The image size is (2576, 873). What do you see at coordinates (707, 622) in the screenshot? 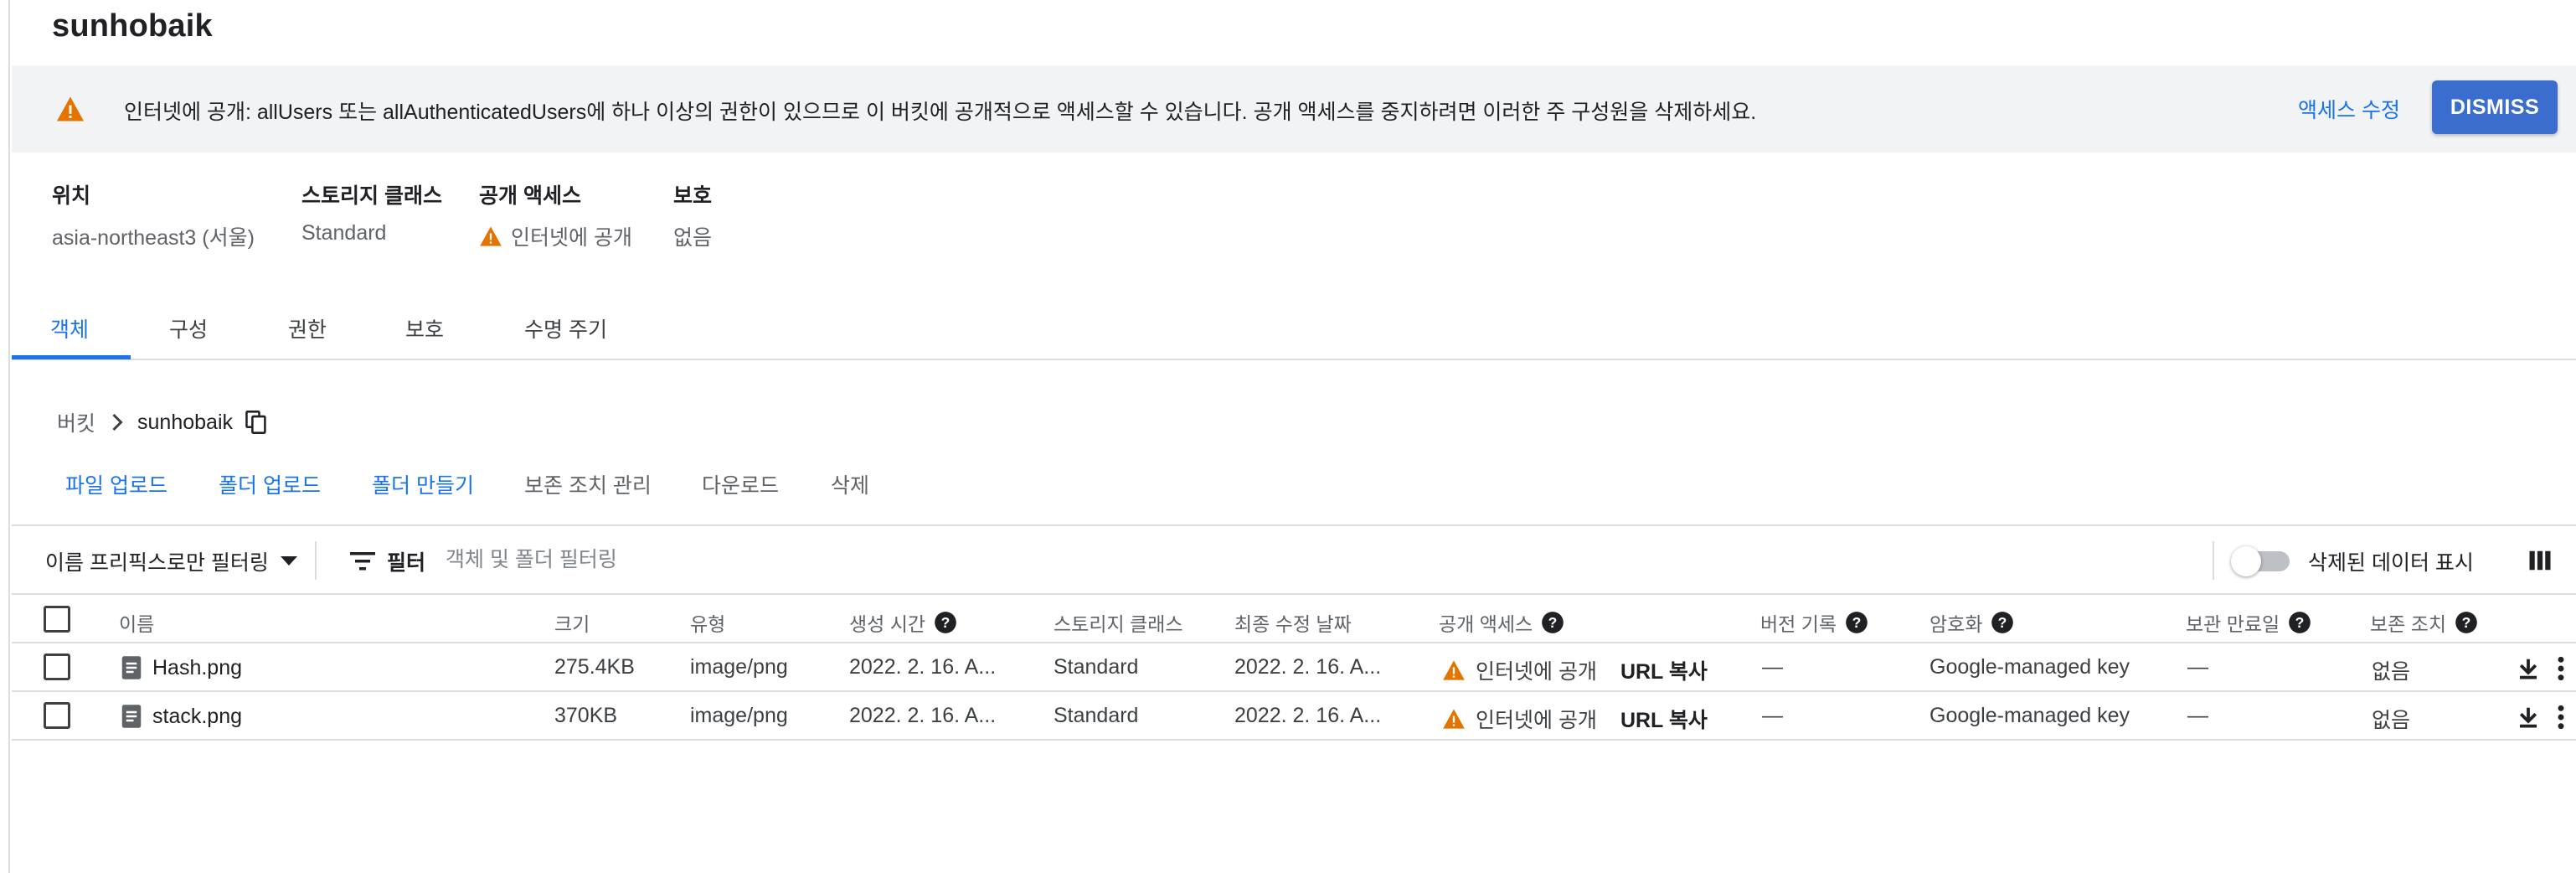
I see `column-header-type: 유형` at bounding box center [707, 622].